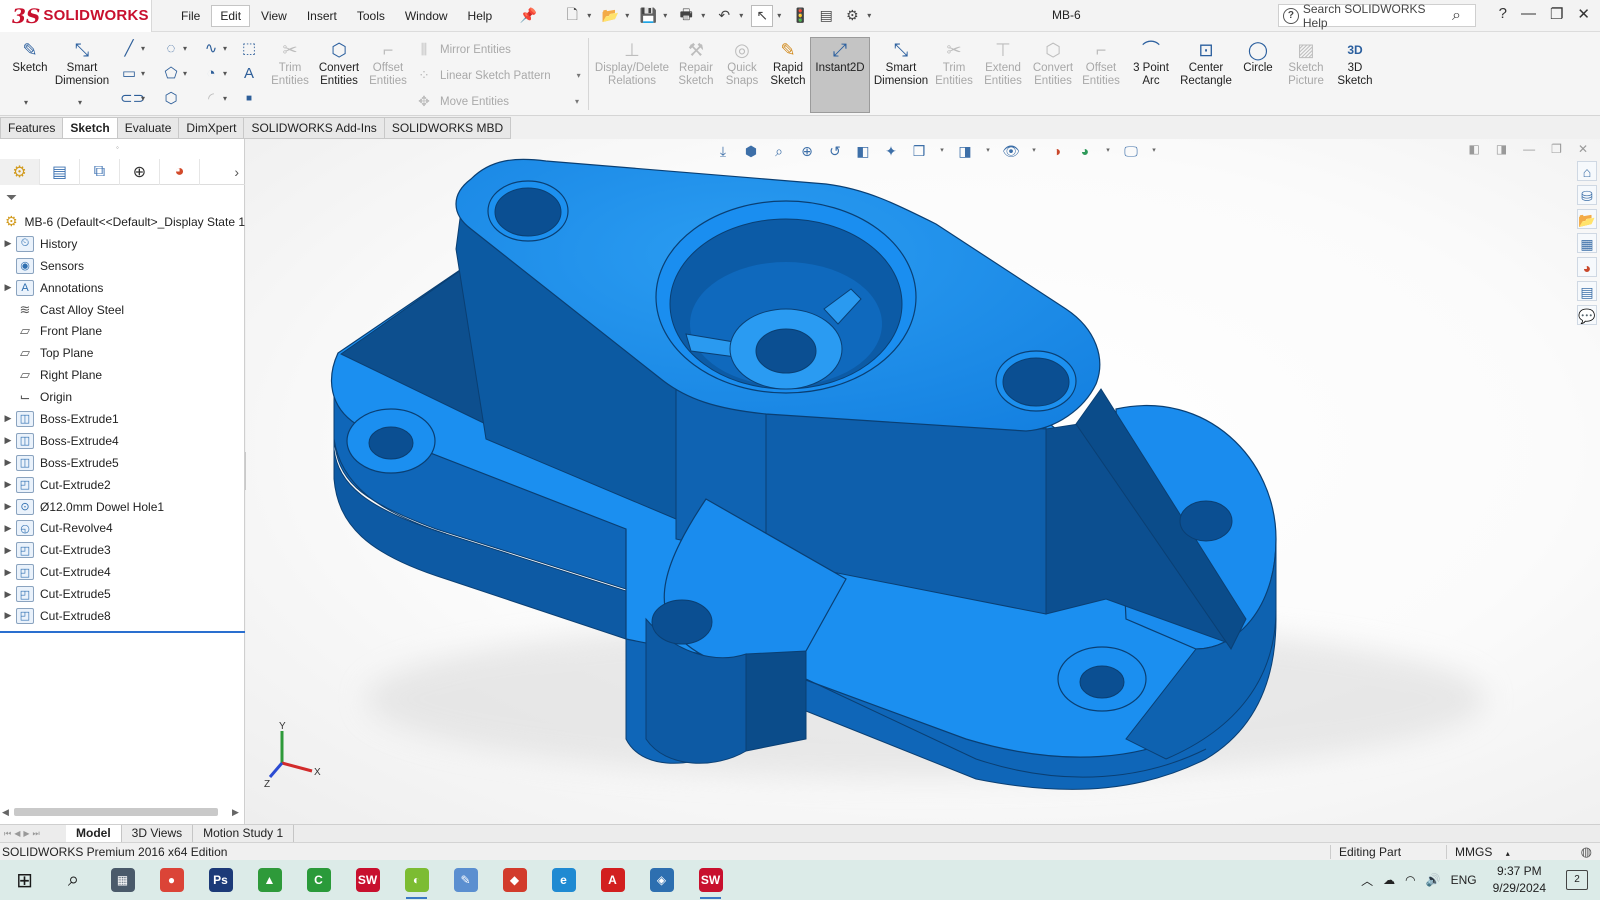  I want to click on filter-icon: ⏷, so click(11, 197).